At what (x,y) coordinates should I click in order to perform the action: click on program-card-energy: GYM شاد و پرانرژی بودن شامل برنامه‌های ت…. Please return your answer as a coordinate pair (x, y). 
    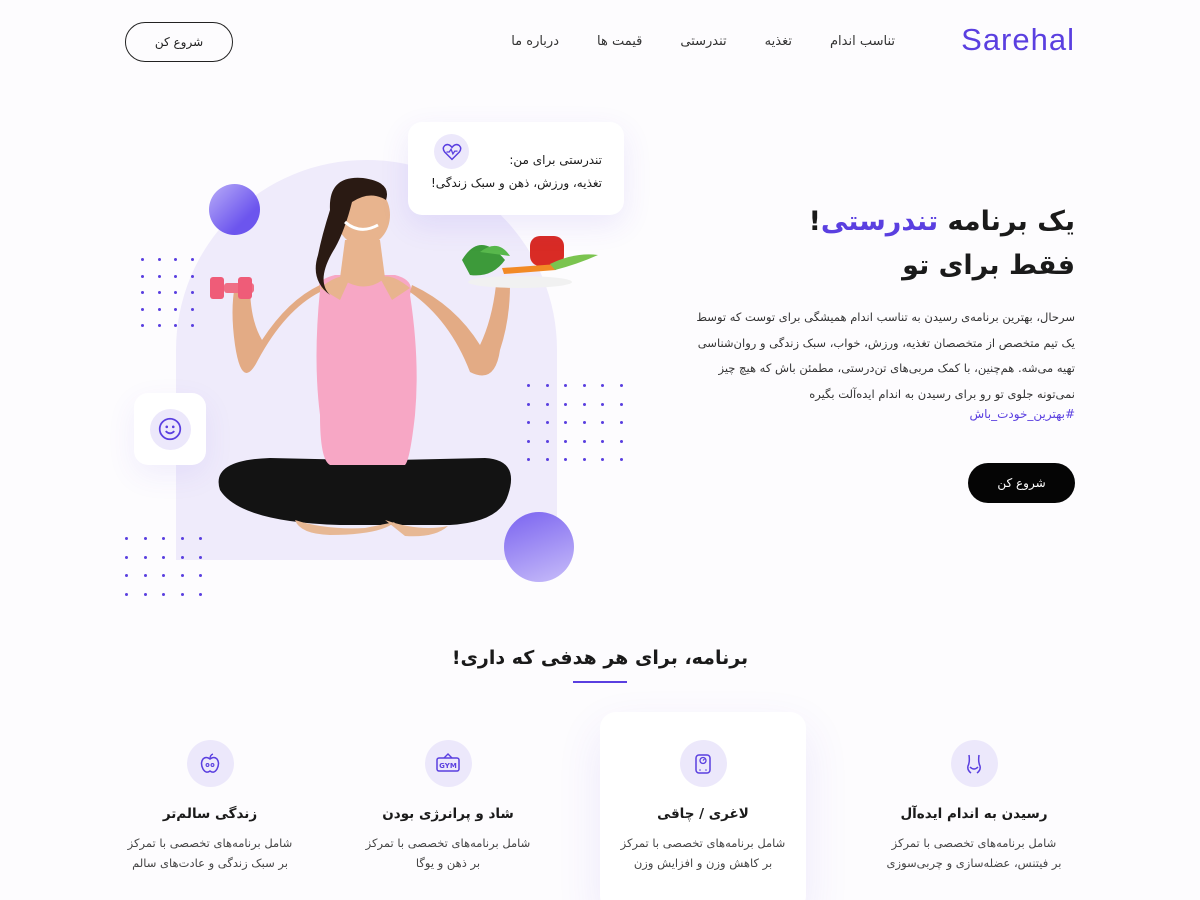
    Looking at the image, I should click on (448, 806).